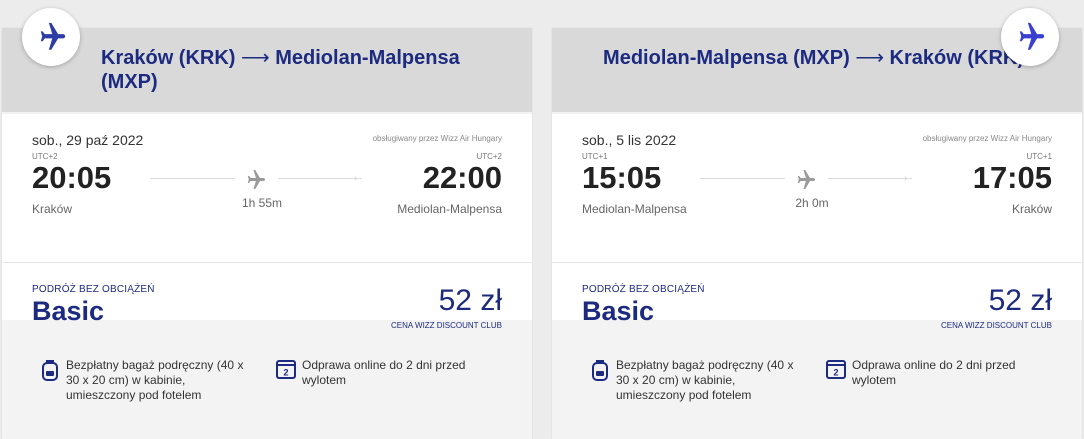 The height and width of the screenshot is (439, 1084). I want to click on card-header: Kraków (KRK) ⟶ Mediolan-Malpensa (MXP), so click(267, 70).